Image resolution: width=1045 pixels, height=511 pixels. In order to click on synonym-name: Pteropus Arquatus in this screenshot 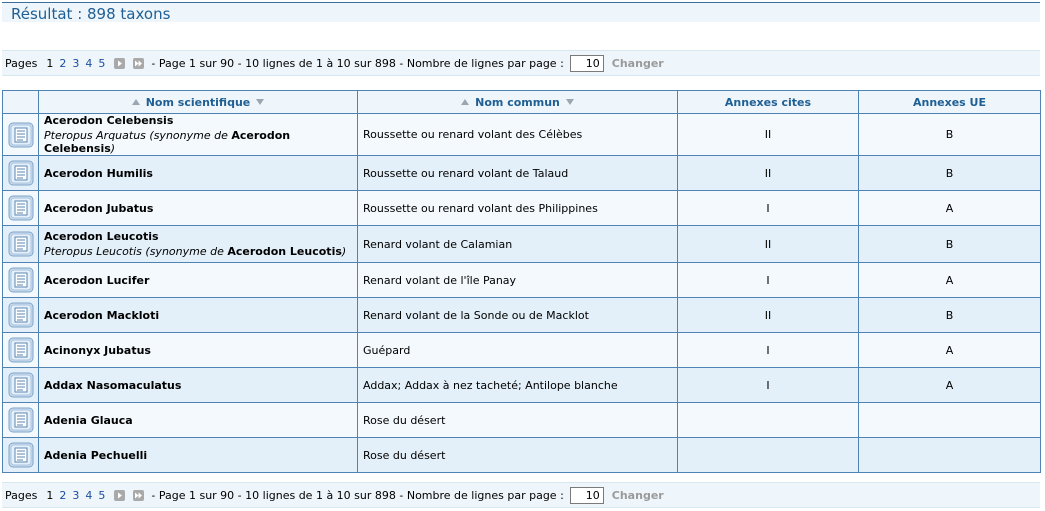, I will do `click(95, 135)`.